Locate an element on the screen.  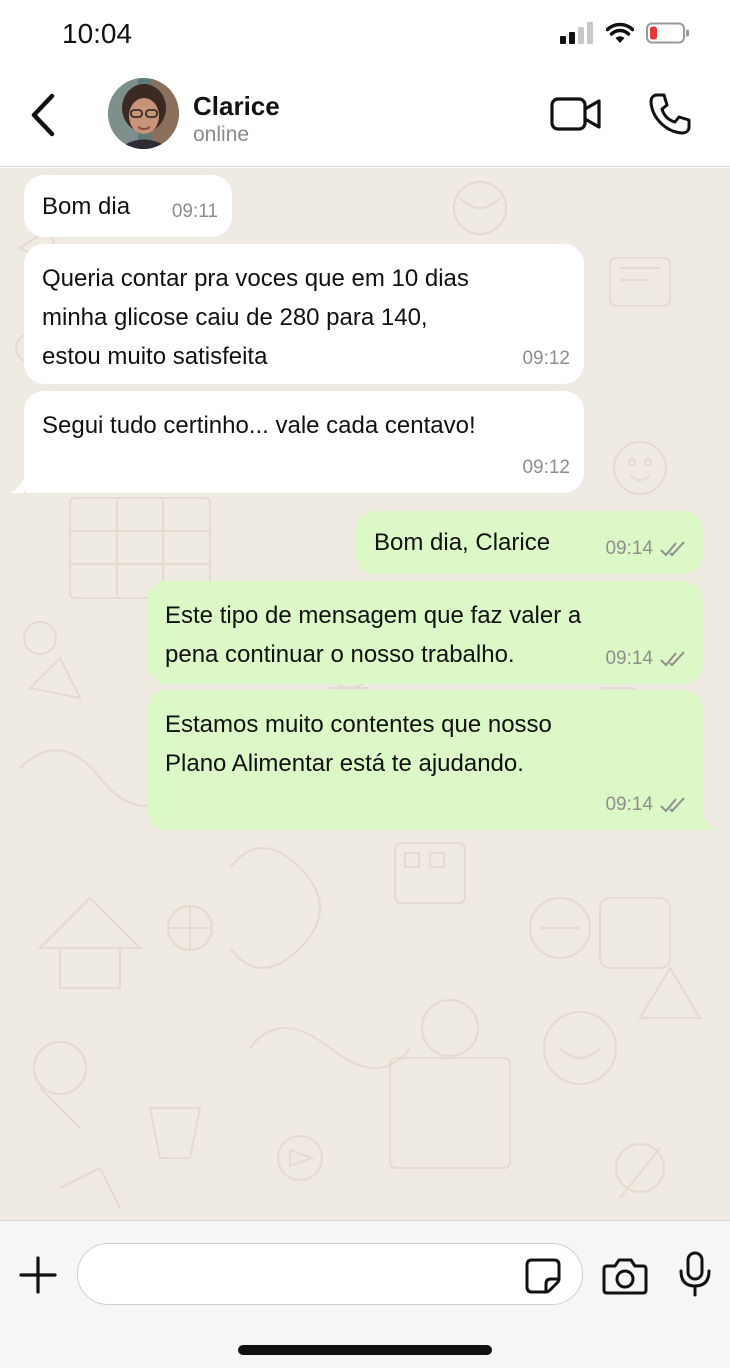
bubble-tail-outgoing is located at coordinates (711, 822).